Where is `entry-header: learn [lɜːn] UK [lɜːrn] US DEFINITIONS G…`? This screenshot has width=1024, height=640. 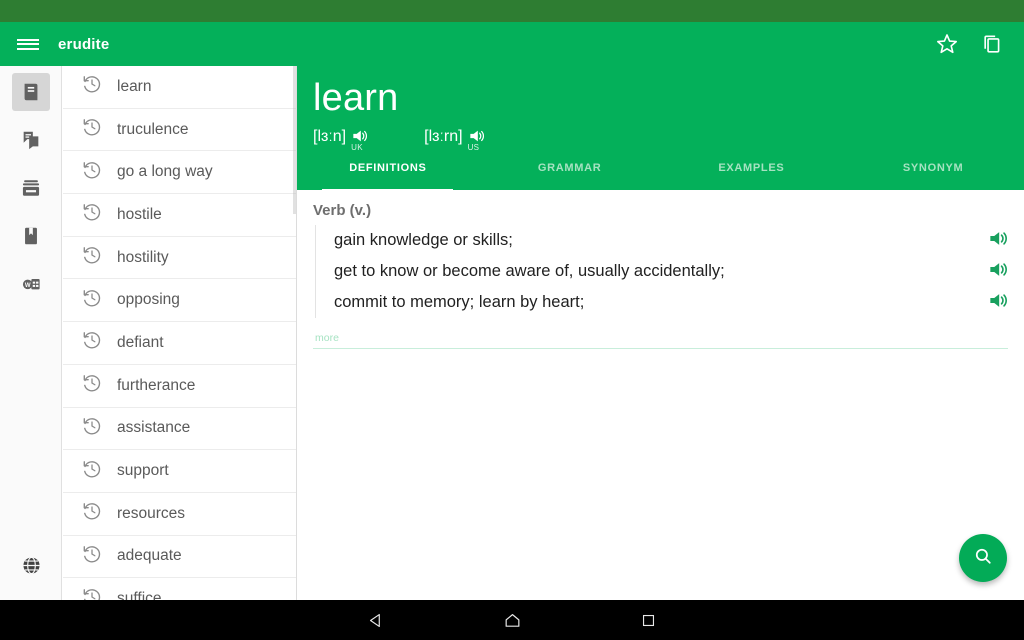 entry-header: learn [lɜːn] UK [lɜːrn] US DEFINITIONS G… is located at coordinates (660, 129).